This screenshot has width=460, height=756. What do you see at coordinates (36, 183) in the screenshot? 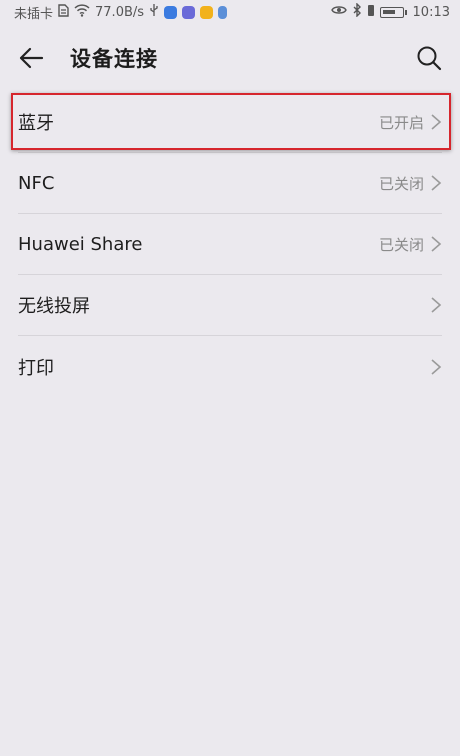
I see `row-label: NFC` at bounding box center [36, 183].